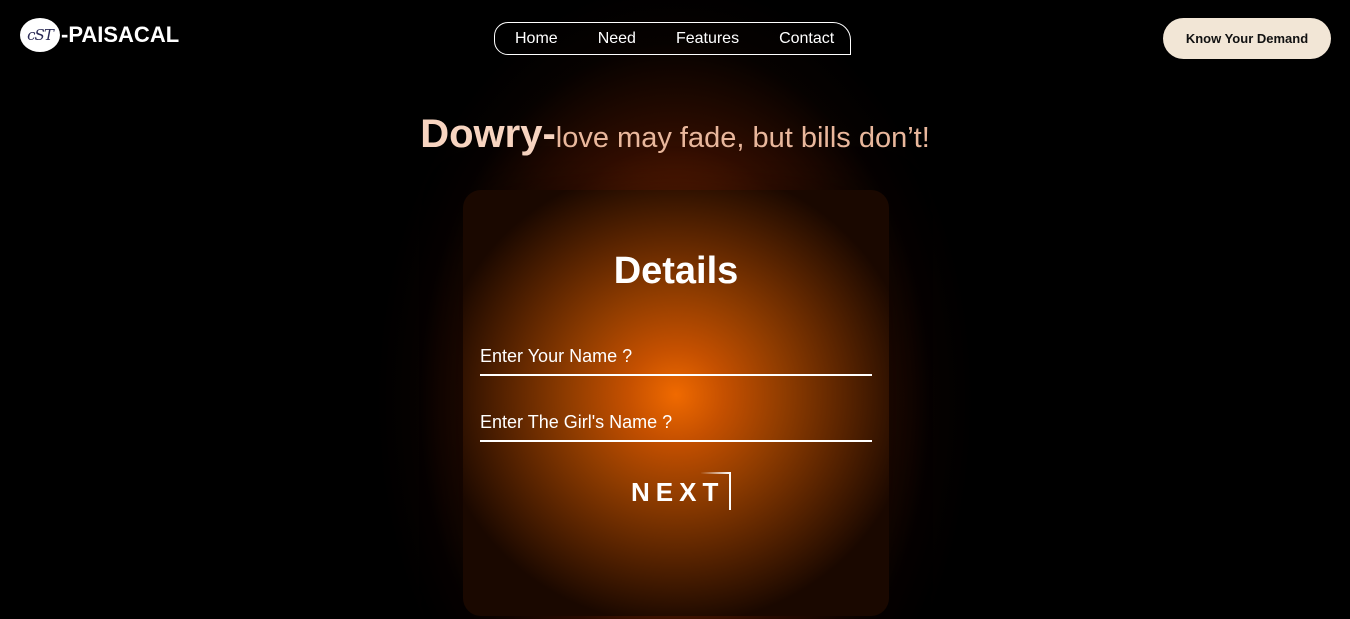 Image resolution: width=1350 pixels, height=619 pixels. I want to click on logo-mark-icon: cST, so click(40, 35).